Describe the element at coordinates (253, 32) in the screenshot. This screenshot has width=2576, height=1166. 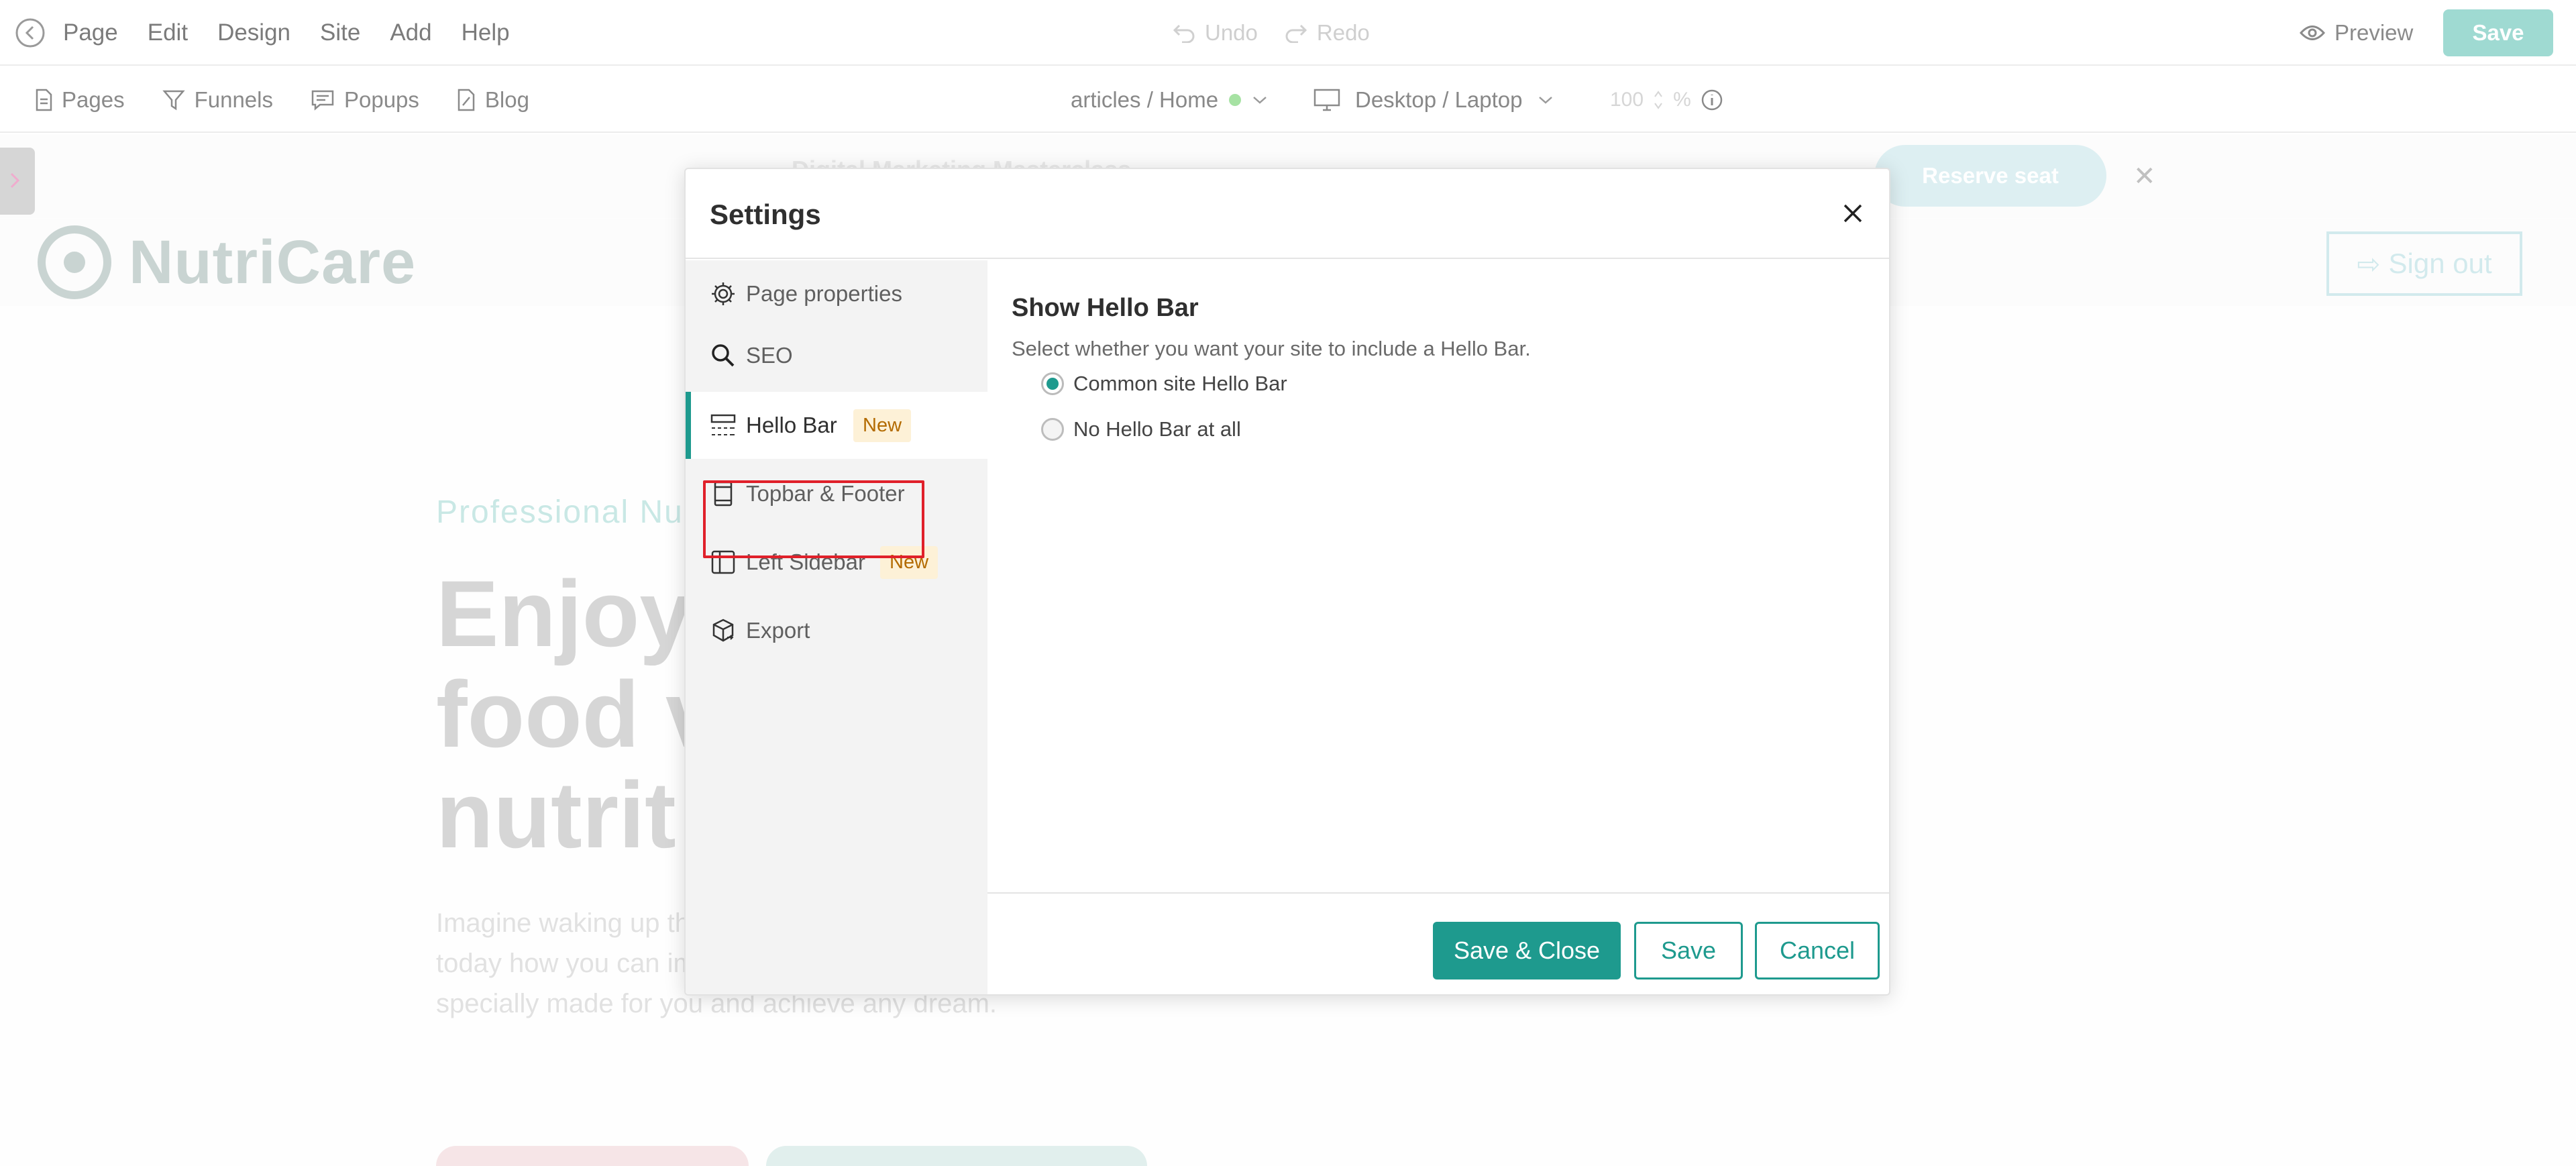
I see `menu-design: Design` at that location.